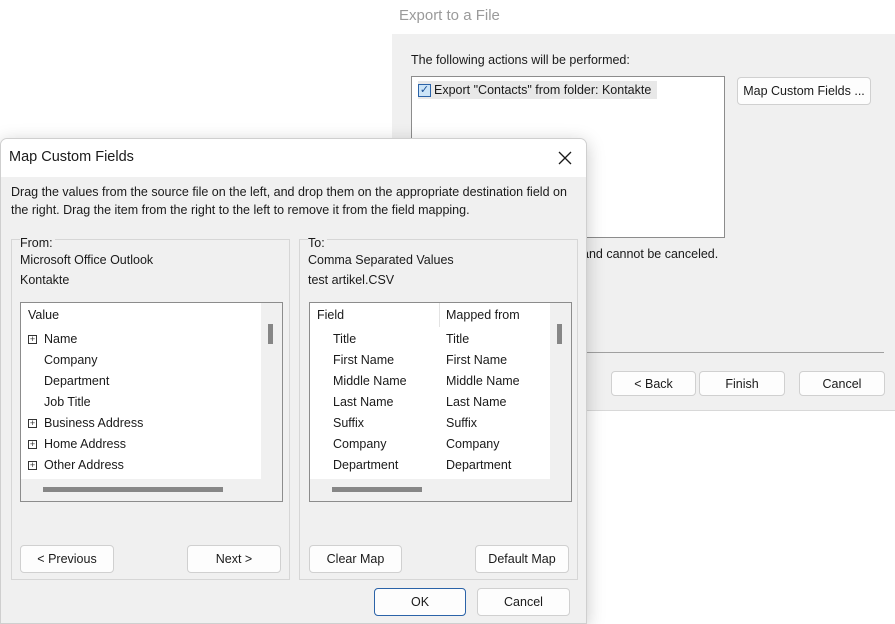 The width and height of the screenshot is (895, 624). I want to click on to-legend: To:, so click(317, 243).